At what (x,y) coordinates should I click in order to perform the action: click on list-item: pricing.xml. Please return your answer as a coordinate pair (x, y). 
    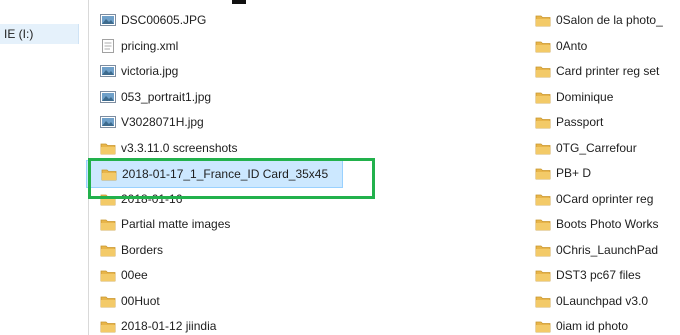
    Looking at the image, I should click on (139, 46).